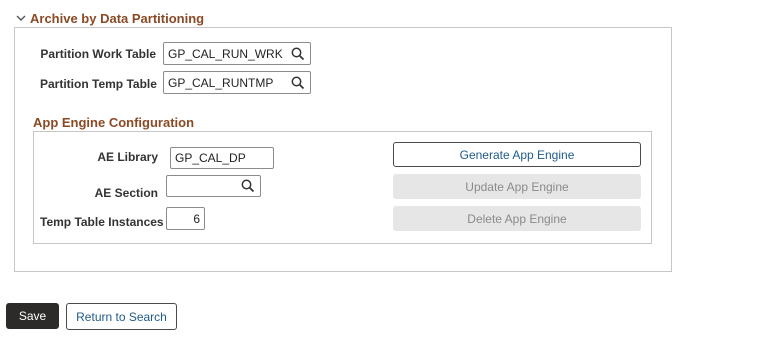 This screenshot has width=773, height=348. What do you see at coordinates (98, 54) in the screenshot?
I see `partition-work-table-label: Partition Work Table` at bounding box center [98, 54].